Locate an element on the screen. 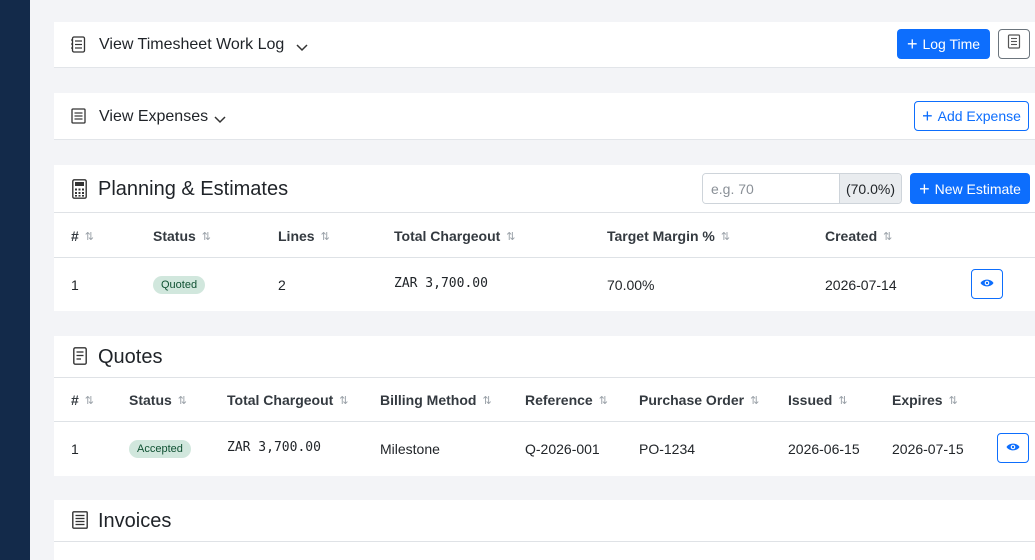  column-header-issued: Issued ⇅ is located at coordinates (818, 400).